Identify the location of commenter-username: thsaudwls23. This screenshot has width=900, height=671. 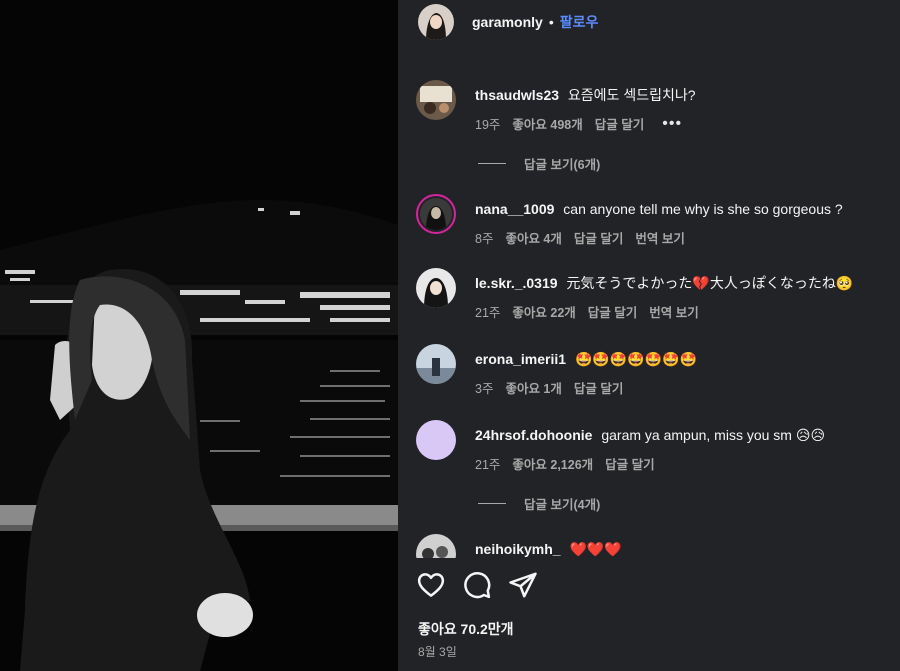
(517, 95).